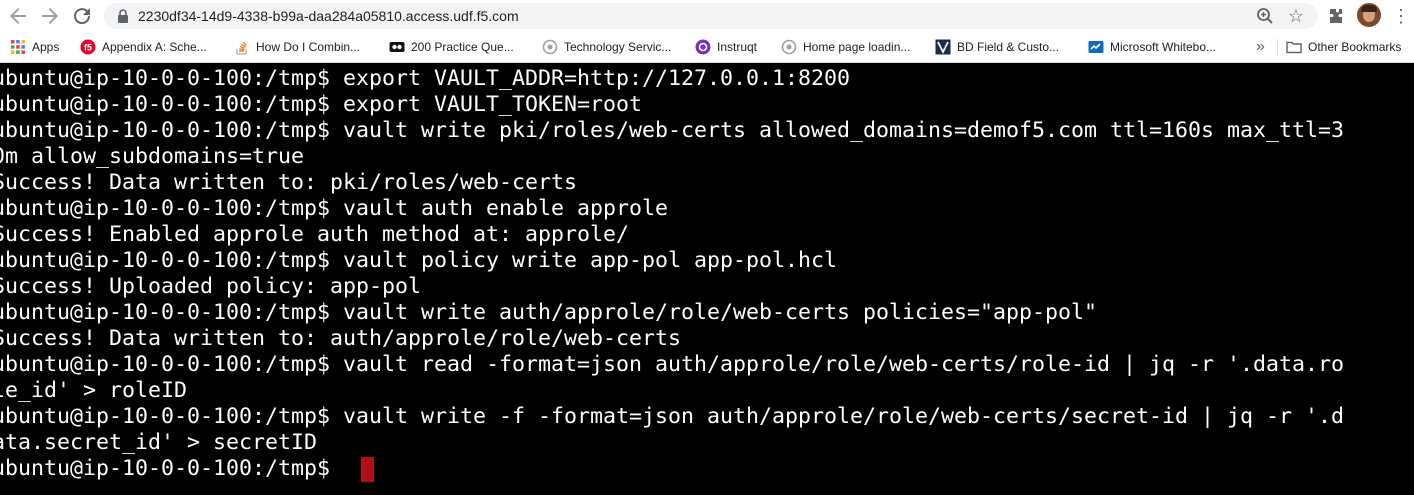 The width and height of the screenshot is (1414, 495). I want to click on stack-overflow-icon, so click(241, 48).